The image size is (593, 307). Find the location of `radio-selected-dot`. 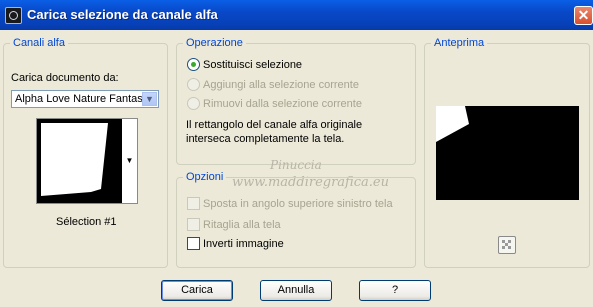

radio-selected-dot is located at coordinates (193, 64).